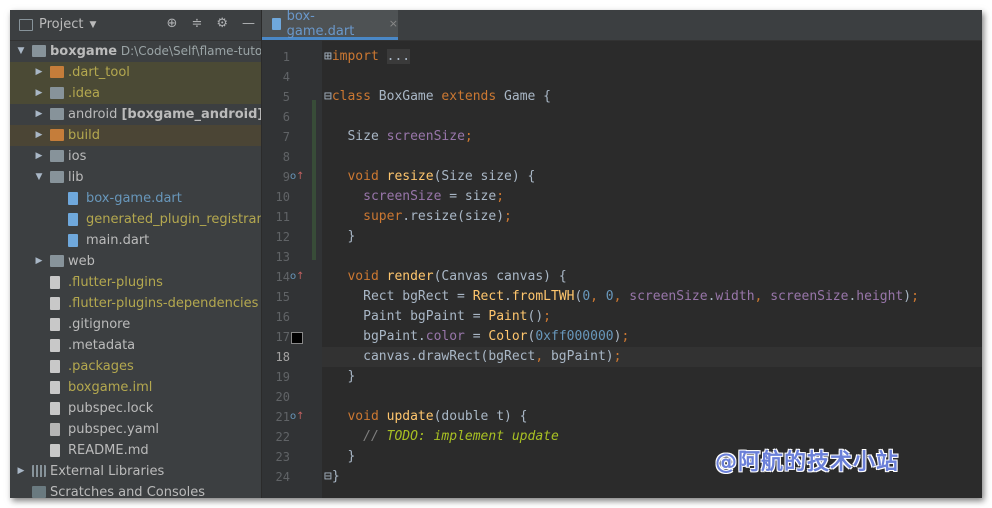 The width and height of the screenshot is (992, 508). What do you see at coordinates (135, 93) in the screenshot?
I see `tree-item-idea: ▶ .idea` at bounding box center [135, 93].